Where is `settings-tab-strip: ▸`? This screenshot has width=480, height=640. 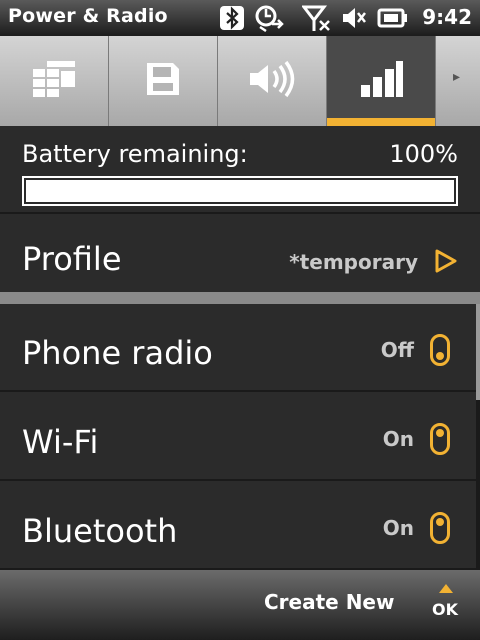
settings-tab-strip: ▸ is located at coordinates (240, 81).